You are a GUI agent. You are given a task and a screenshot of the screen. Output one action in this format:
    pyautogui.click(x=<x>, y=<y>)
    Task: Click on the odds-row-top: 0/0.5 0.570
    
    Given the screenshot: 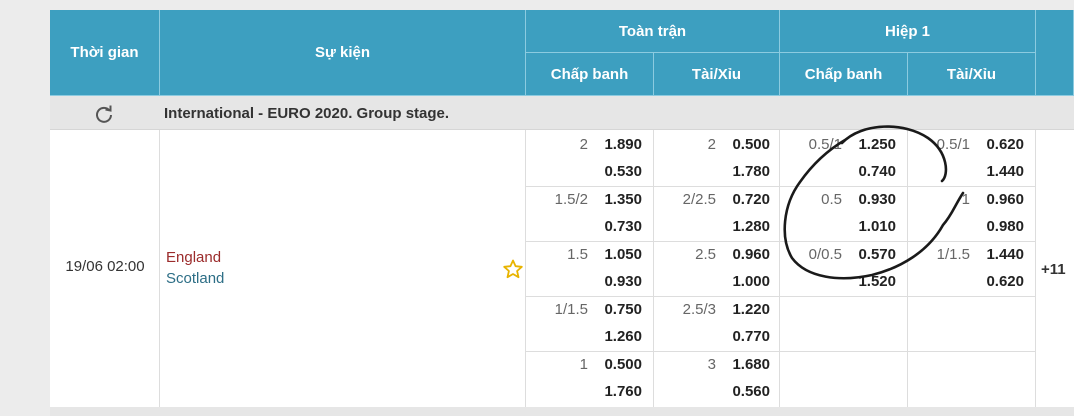 What is the action you would take?
    pyautogui.click(x=838, y=254)
    